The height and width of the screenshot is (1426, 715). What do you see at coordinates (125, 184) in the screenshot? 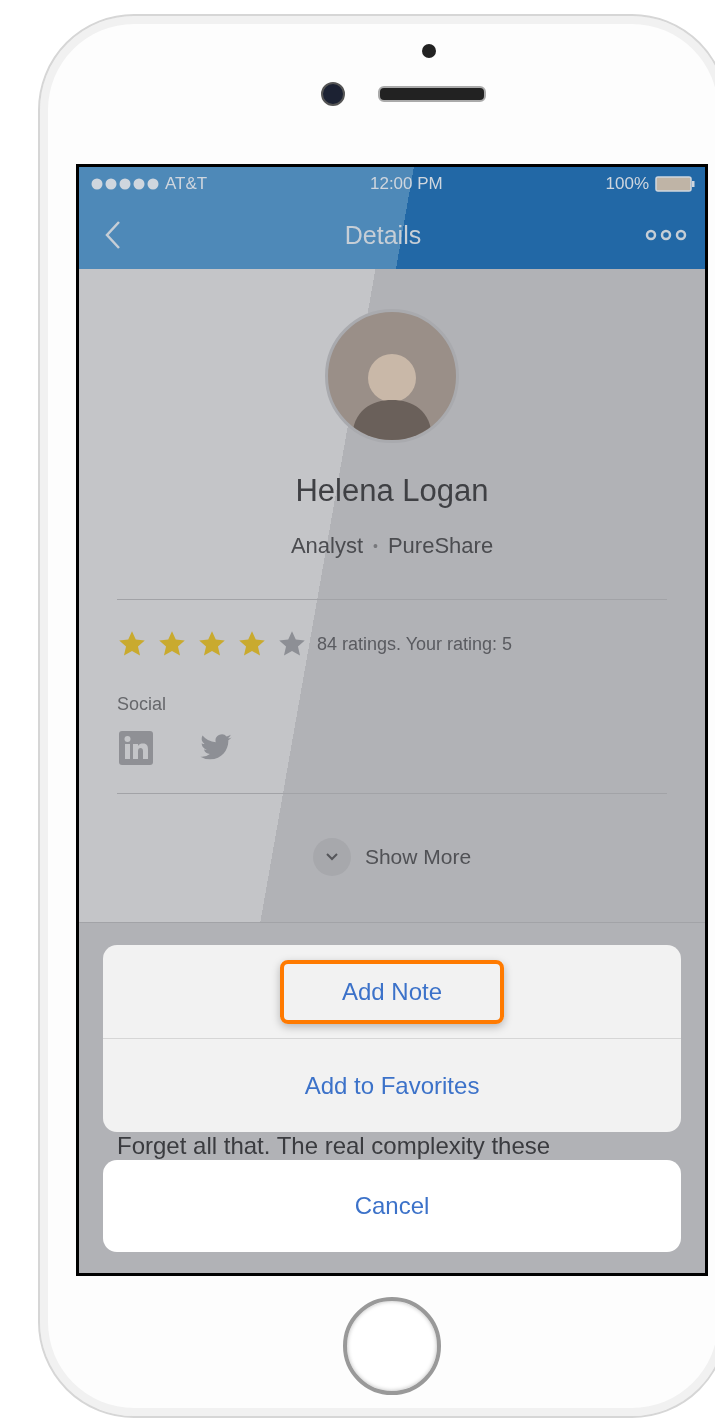
I see `signal-icon` at bounding box center [125, 184].